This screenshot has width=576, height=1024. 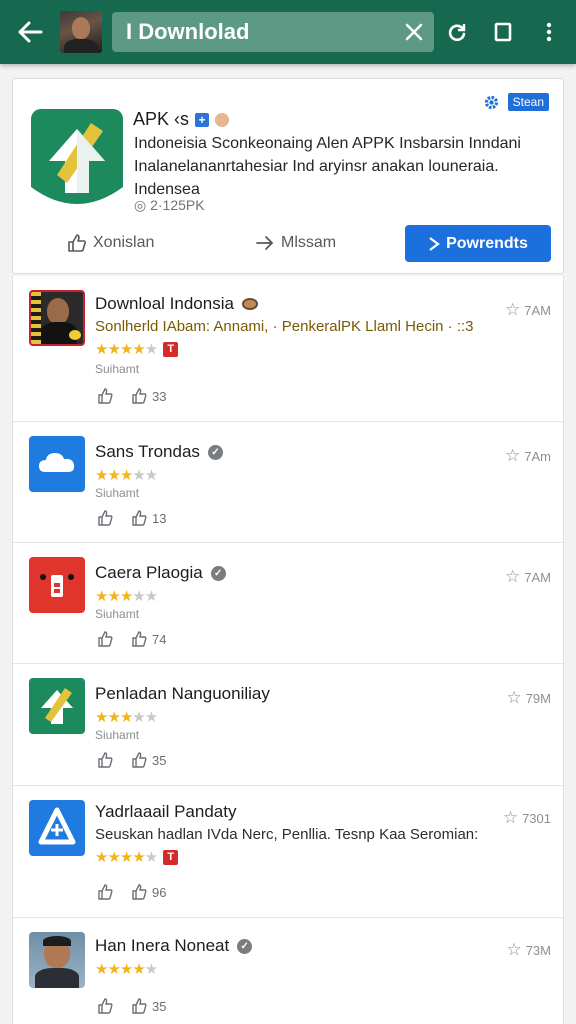 I want to click on share-action: Mlssam, so click(x=295, y=243).